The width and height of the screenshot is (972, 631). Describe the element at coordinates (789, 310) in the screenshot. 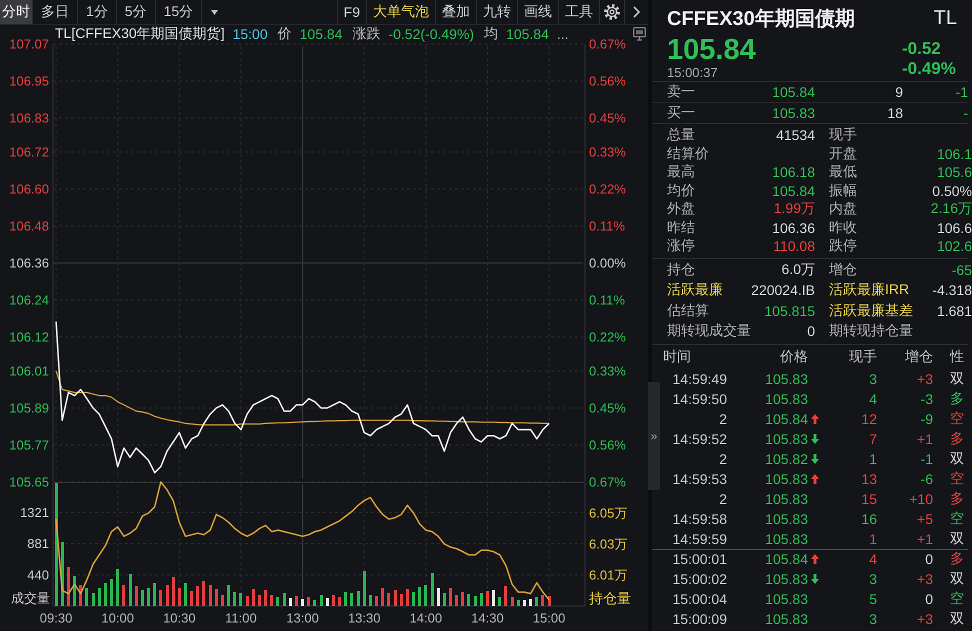

I see `stat-value: 105.815` at that location.